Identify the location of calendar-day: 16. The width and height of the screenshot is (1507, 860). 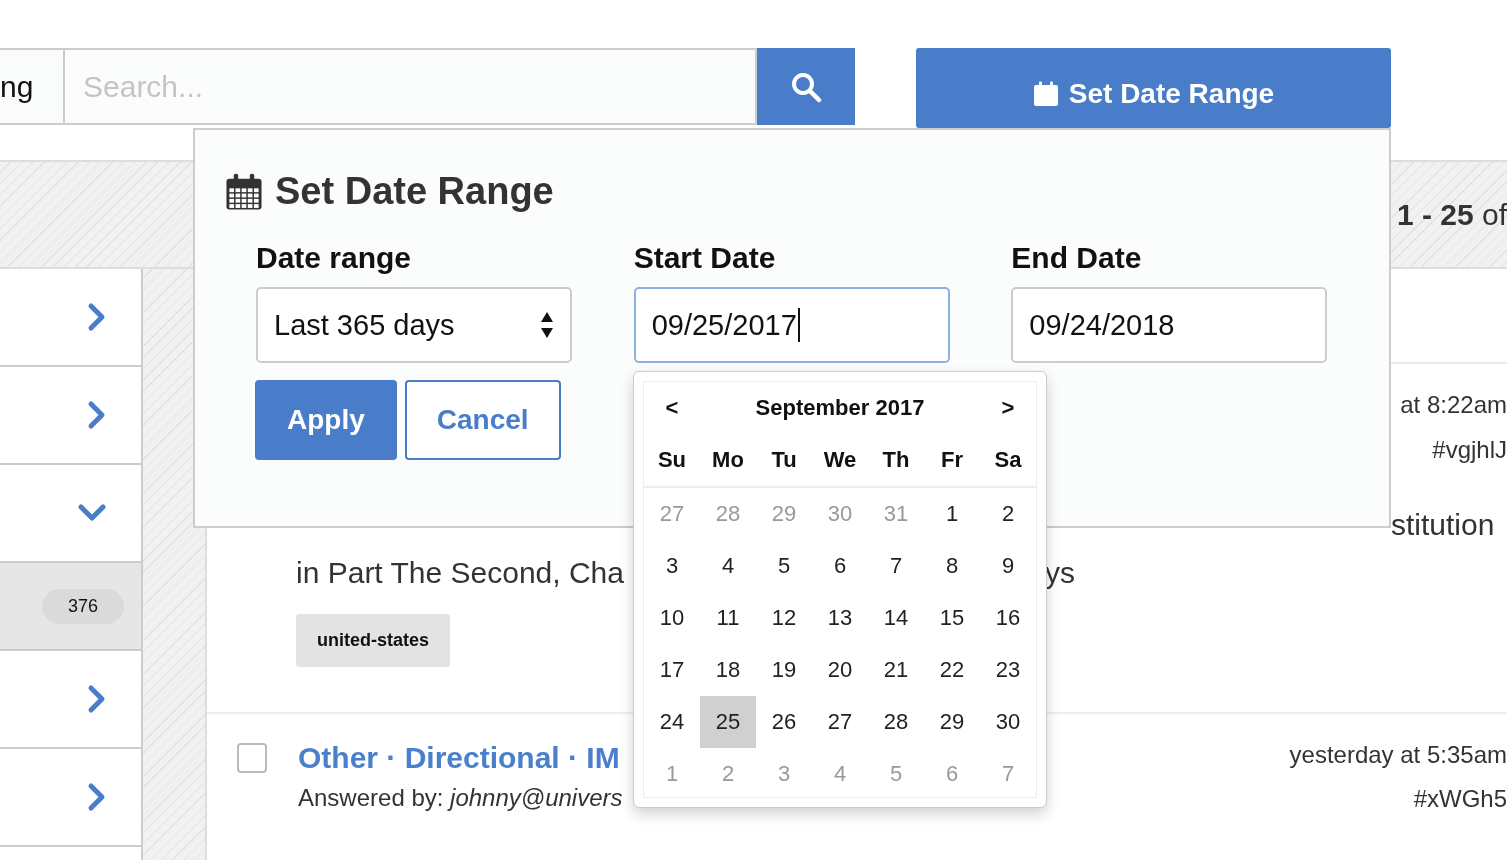
(1008, 618).